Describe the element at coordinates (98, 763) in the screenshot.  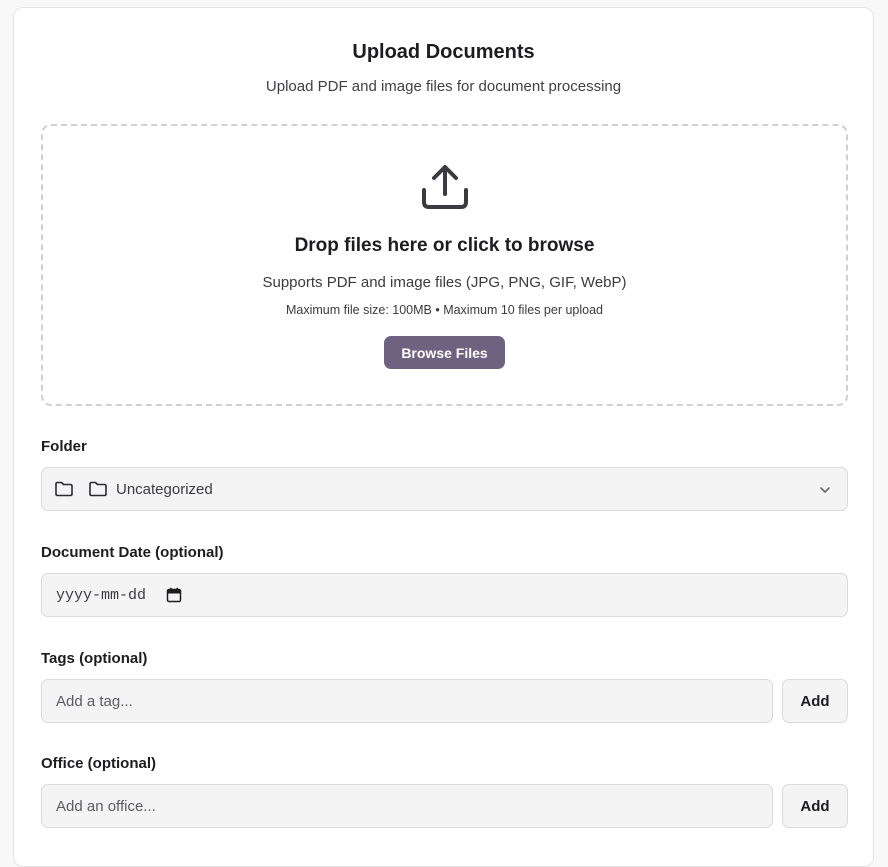
I see `office-label: Office (optional)` at that location.